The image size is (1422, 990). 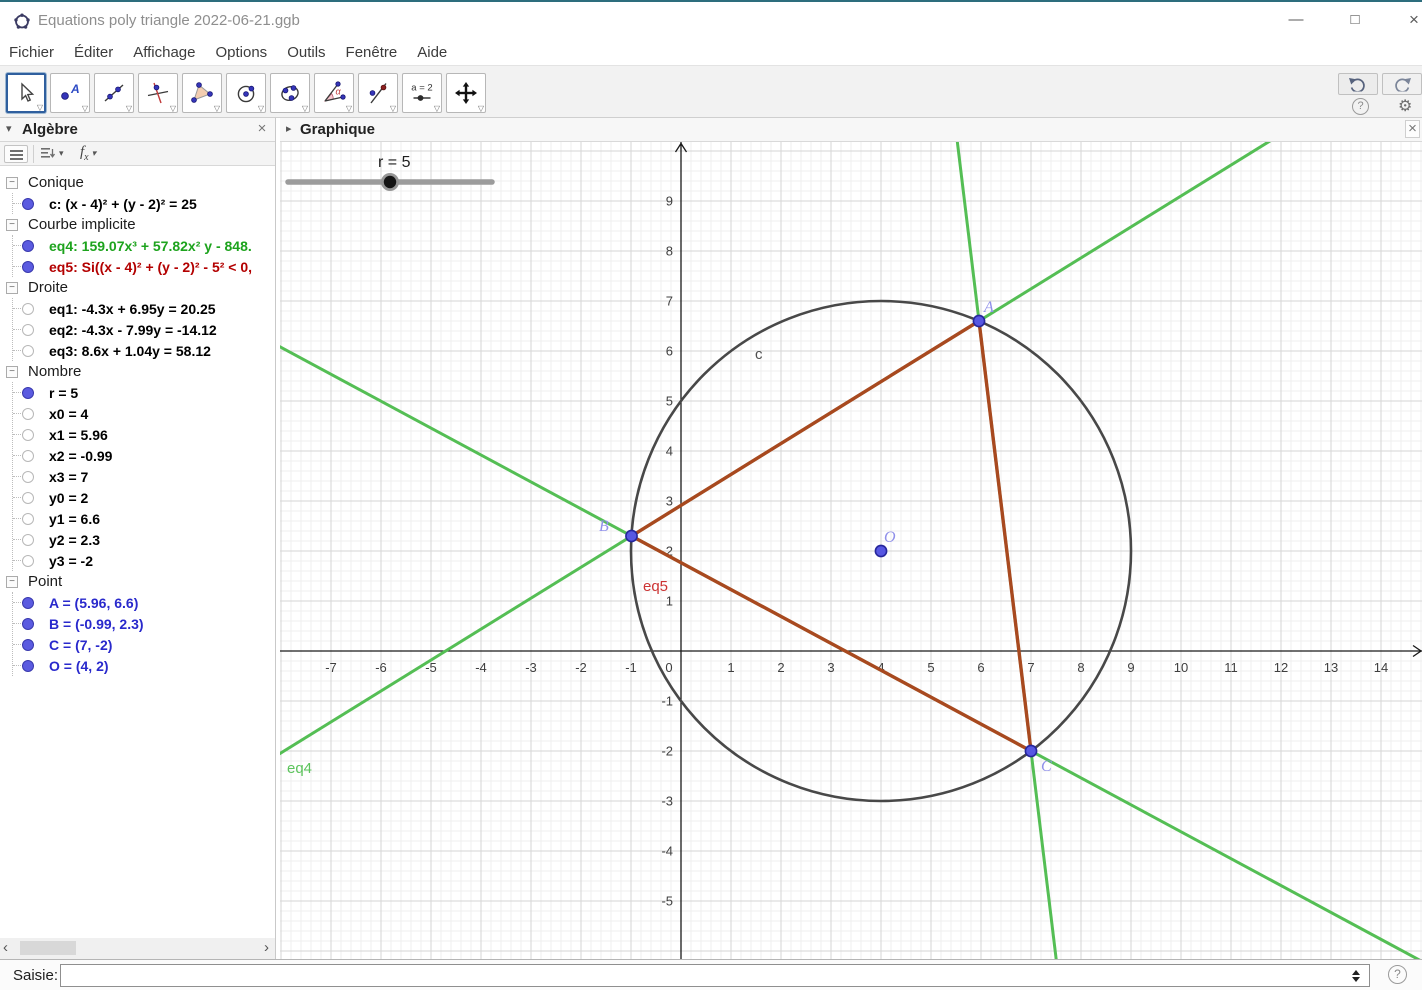 What do you see at coordinates (114, 93) in the screenshot?
I see `tool-line: ▽` at bounding box center [114, 93].